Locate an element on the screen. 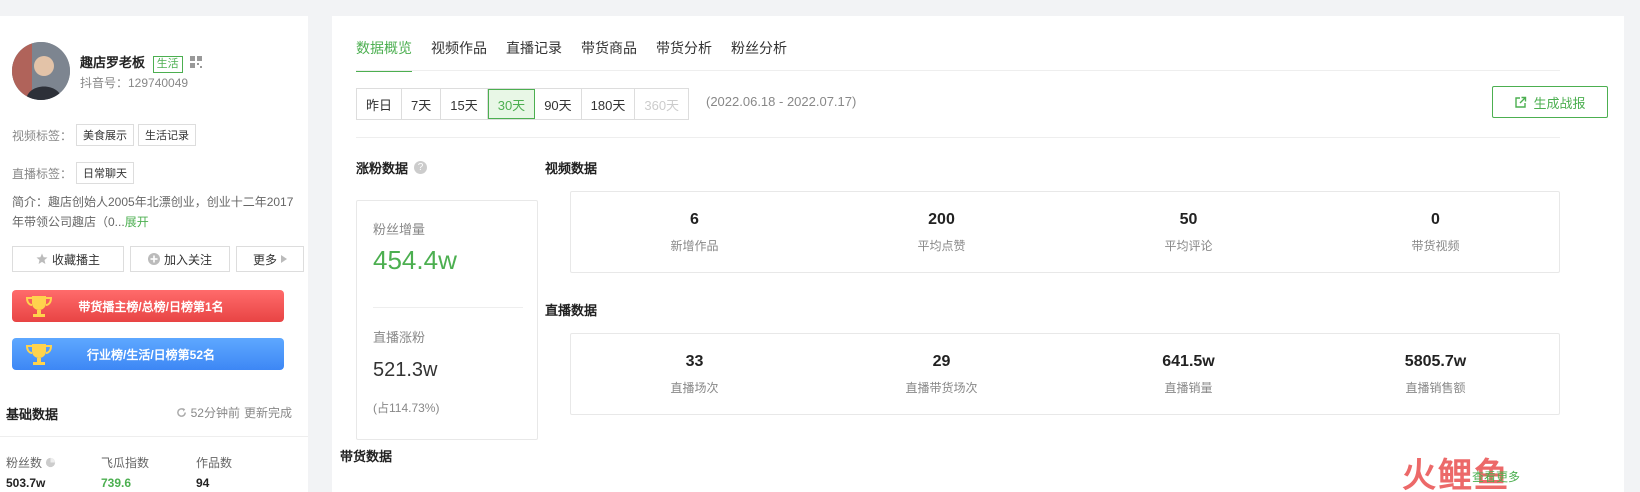 This screenshot has width=1640, height=492. pie-chart-icon is located at coordinates (50, 462).